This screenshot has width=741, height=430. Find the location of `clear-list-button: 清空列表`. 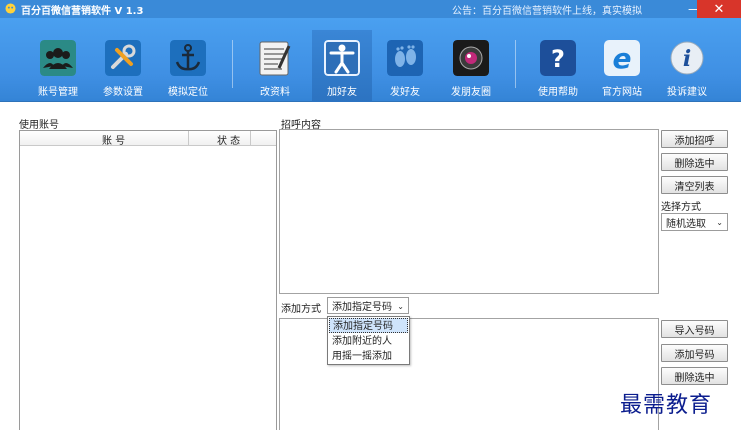

clear-list-button: 清空列表 is located at coordinates (694, 185).